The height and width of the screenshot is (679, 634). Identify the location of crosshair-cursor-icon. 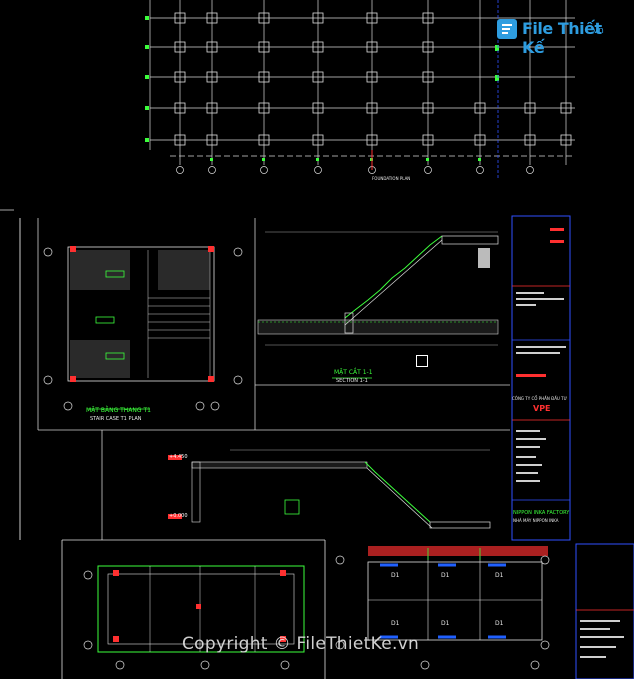
(422, 361).